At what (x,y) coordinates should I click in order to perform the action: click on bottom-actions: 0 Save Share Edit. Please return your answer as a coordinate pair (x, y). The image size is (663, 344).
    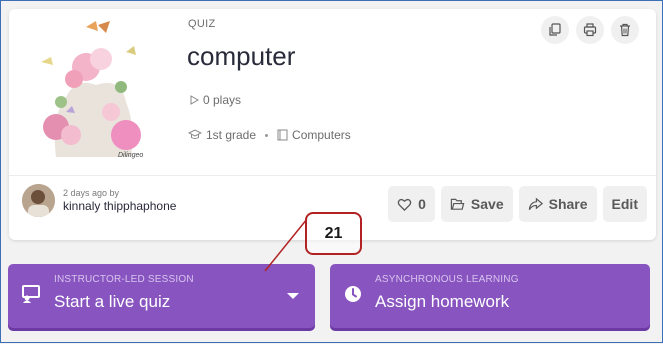
    Looking at the image, I should click on (517, 204).